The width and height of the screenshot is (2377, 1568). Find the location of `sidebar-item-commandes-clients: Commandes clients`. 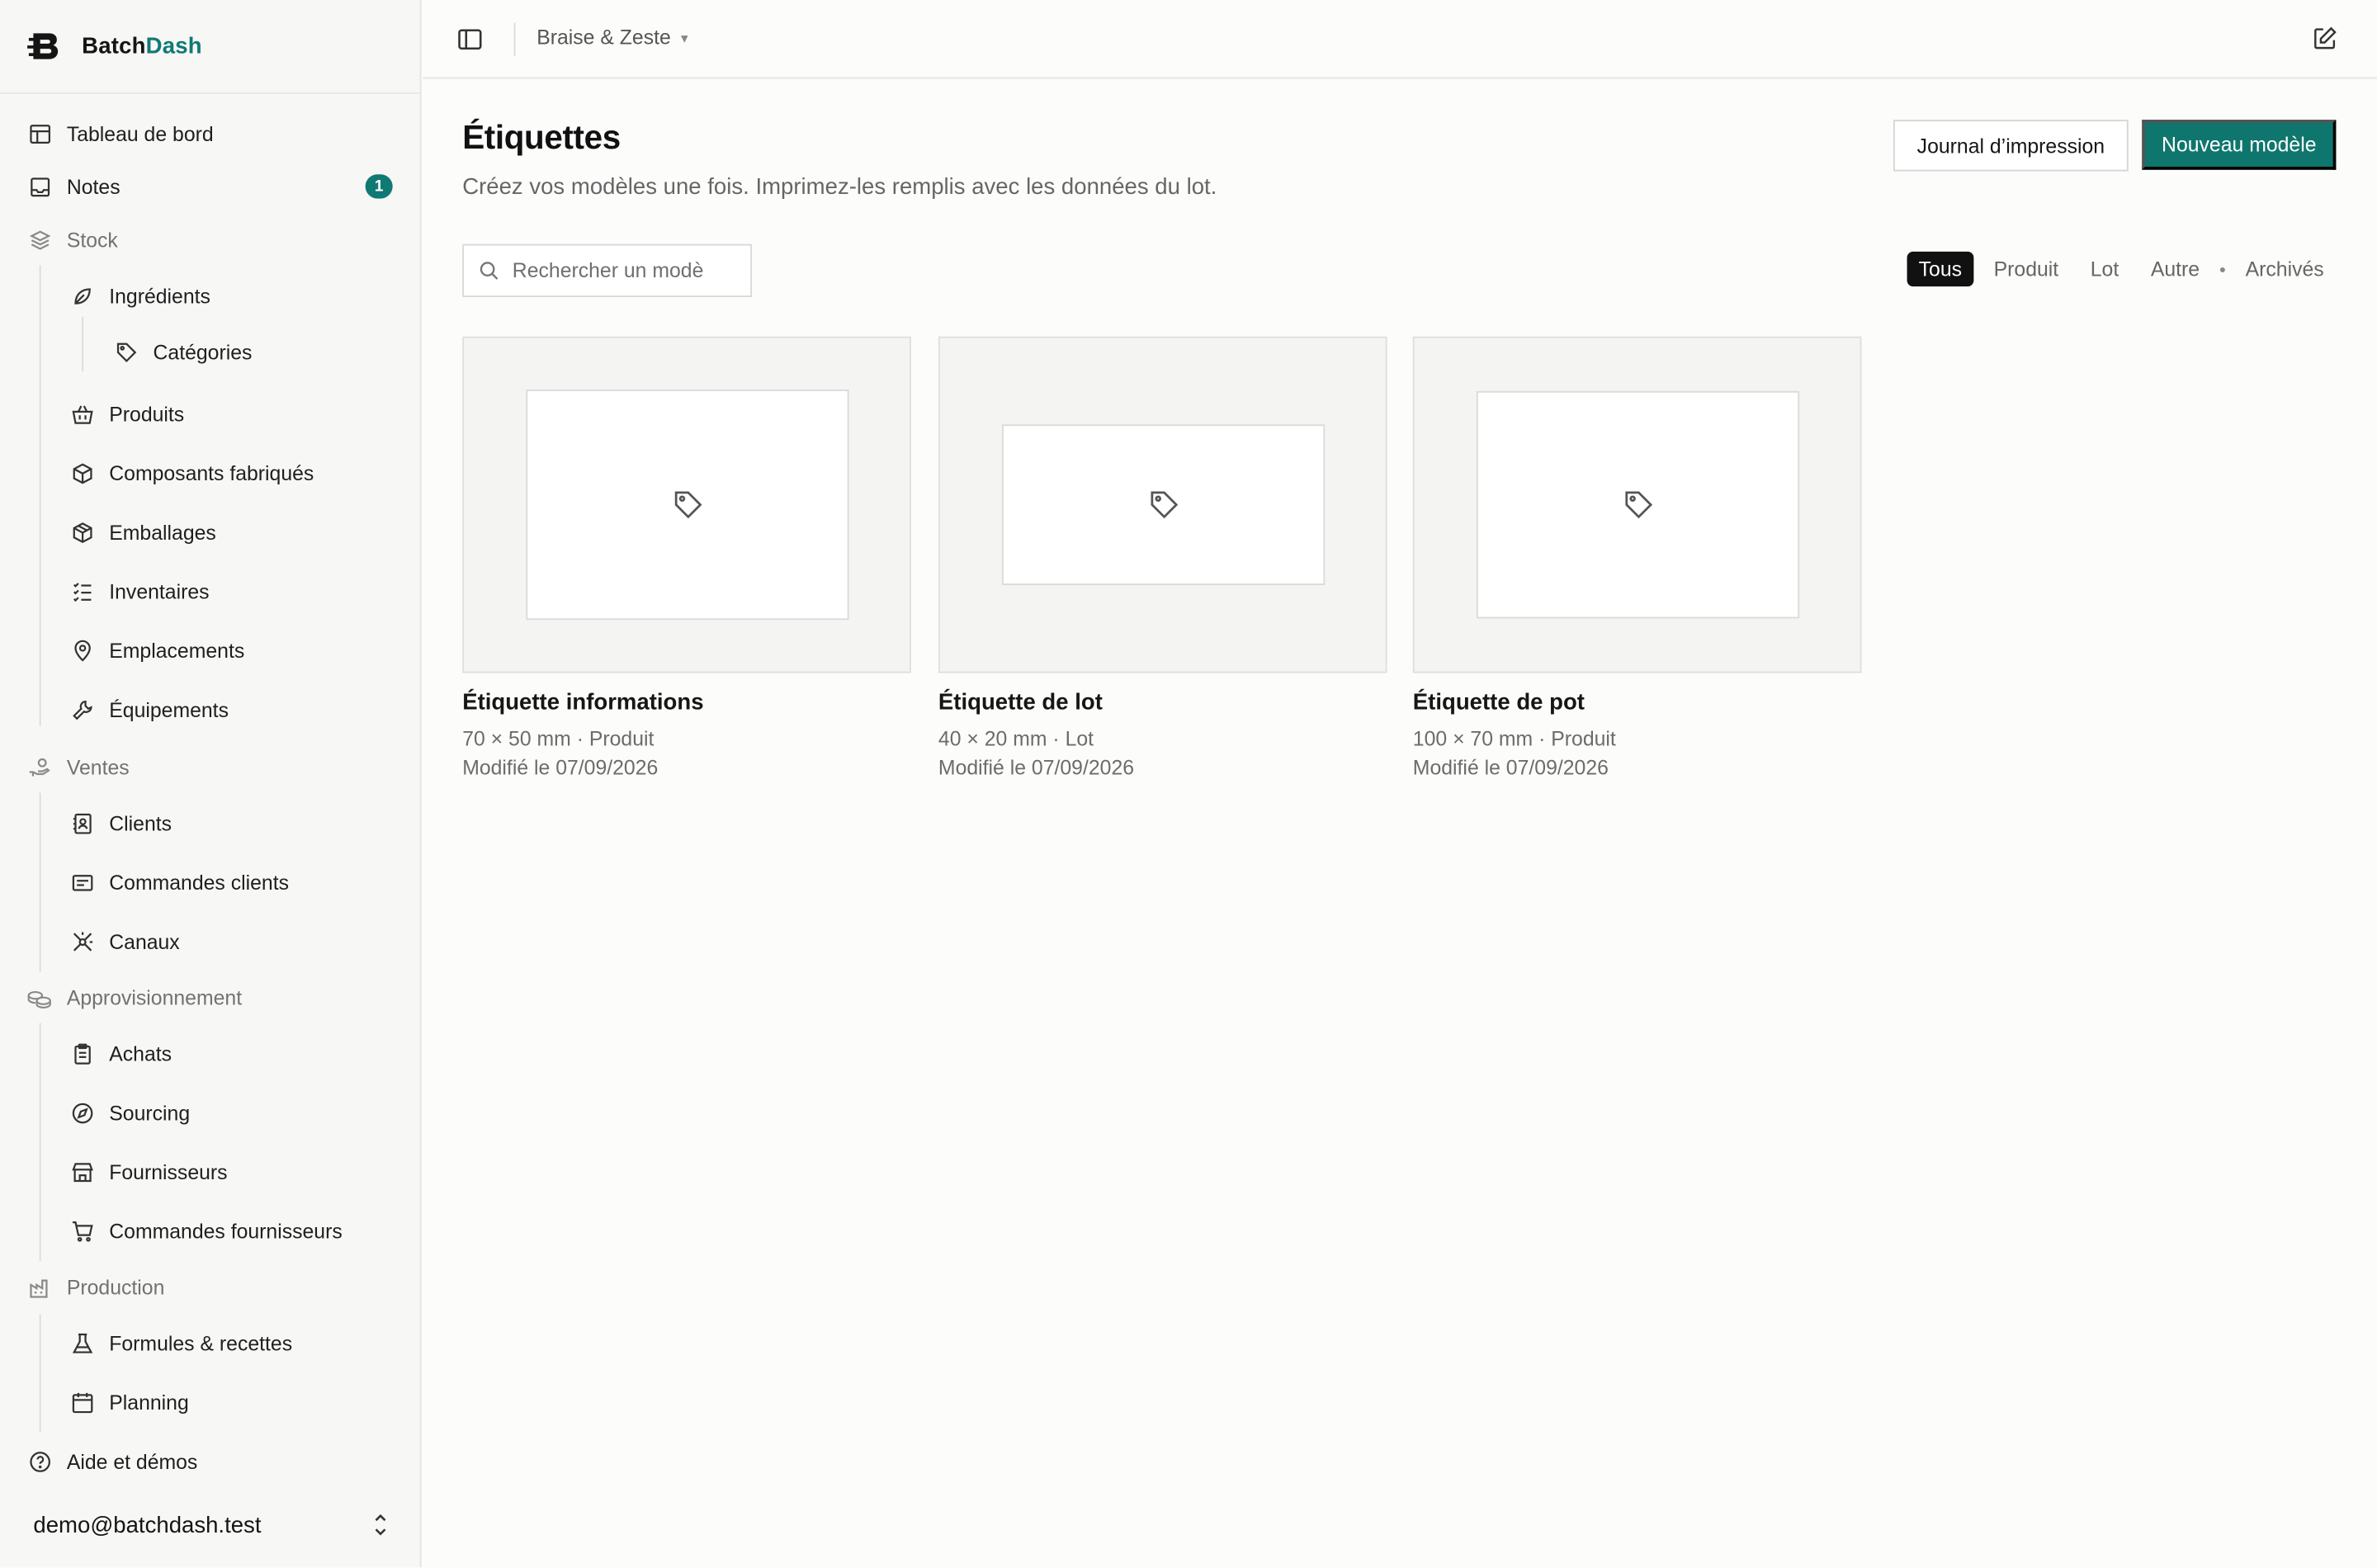

sidebar-item-commandes-clients: Commandes clients is located at coordinates (210, 882).